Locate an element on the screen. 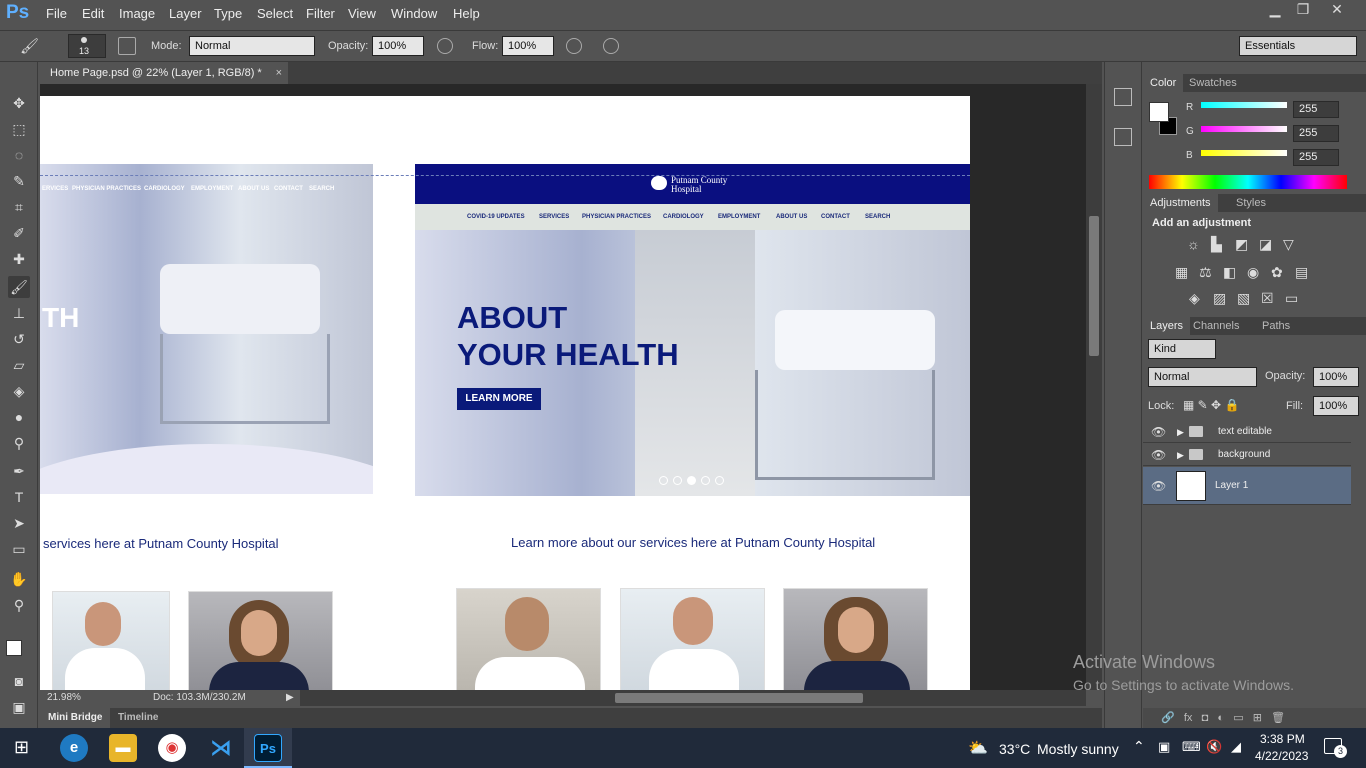  weather-temp: 33°C is located at coordinates (1014, 749).